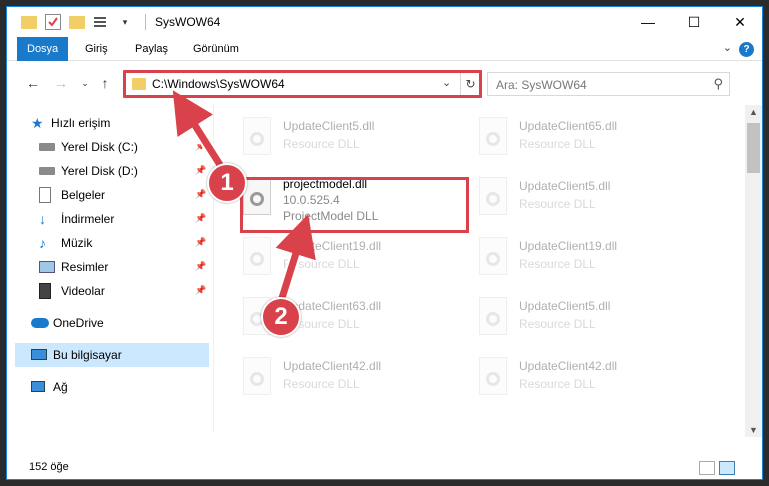  Describe the element at coordinates (753, 112) in the screenshot. I see `scroll-up-icon: ▲` at that location.